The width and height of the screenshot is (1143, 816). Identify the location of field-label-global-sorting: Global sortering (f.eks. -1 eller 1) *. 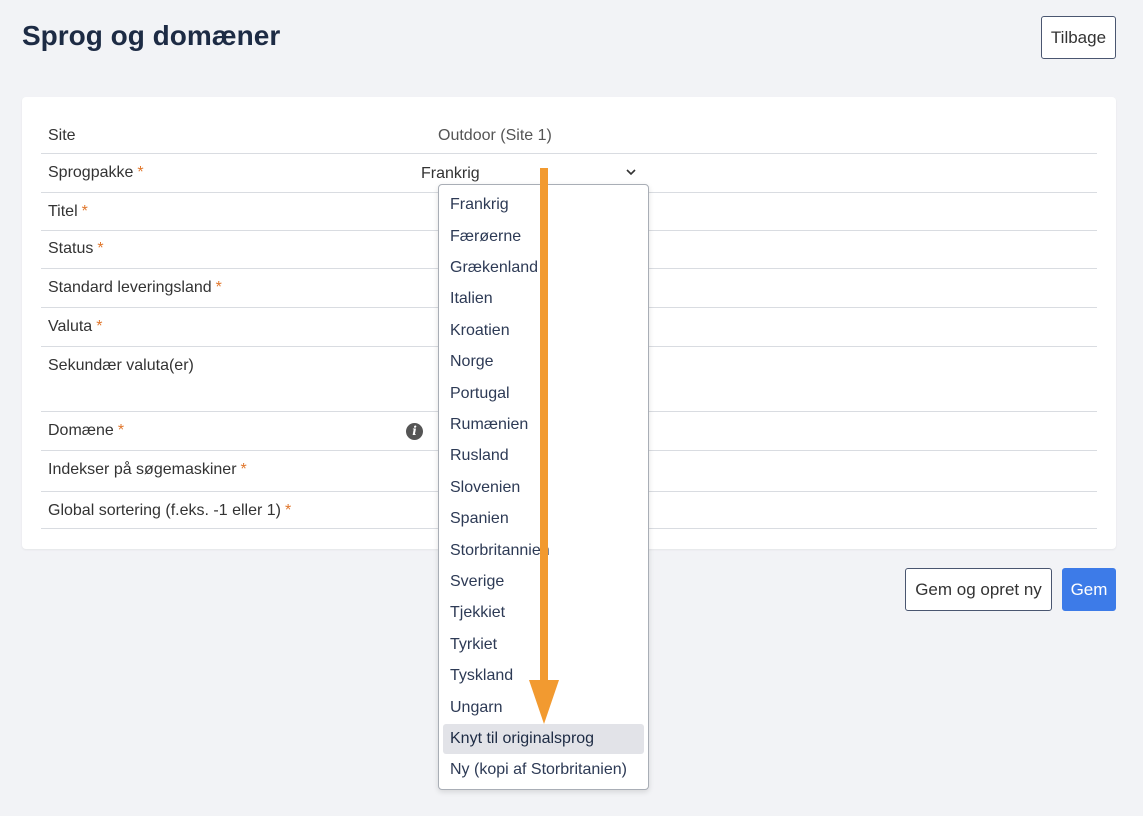
(170, 510).